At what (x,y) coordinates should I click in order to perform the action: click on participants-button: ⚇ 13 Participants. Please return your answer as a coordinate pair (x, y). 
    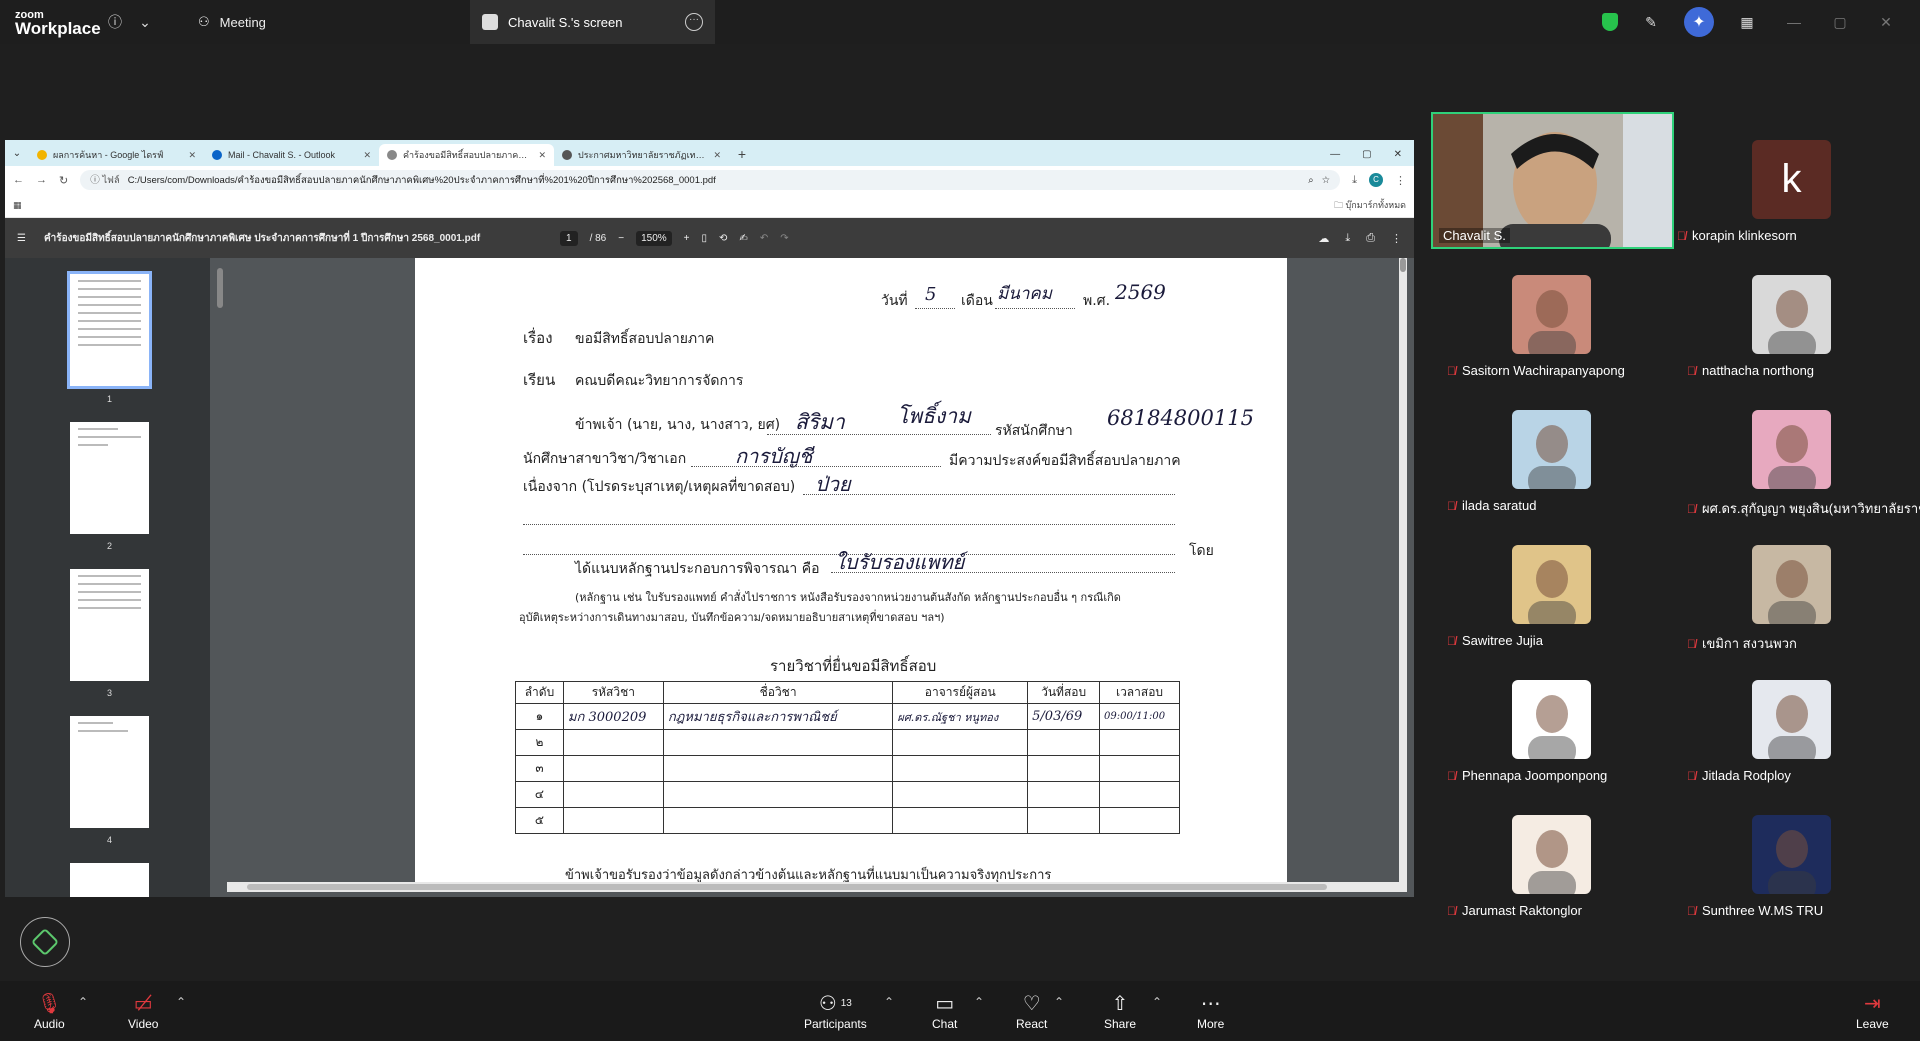
    Looking at the image, I should click on (835, 1010).